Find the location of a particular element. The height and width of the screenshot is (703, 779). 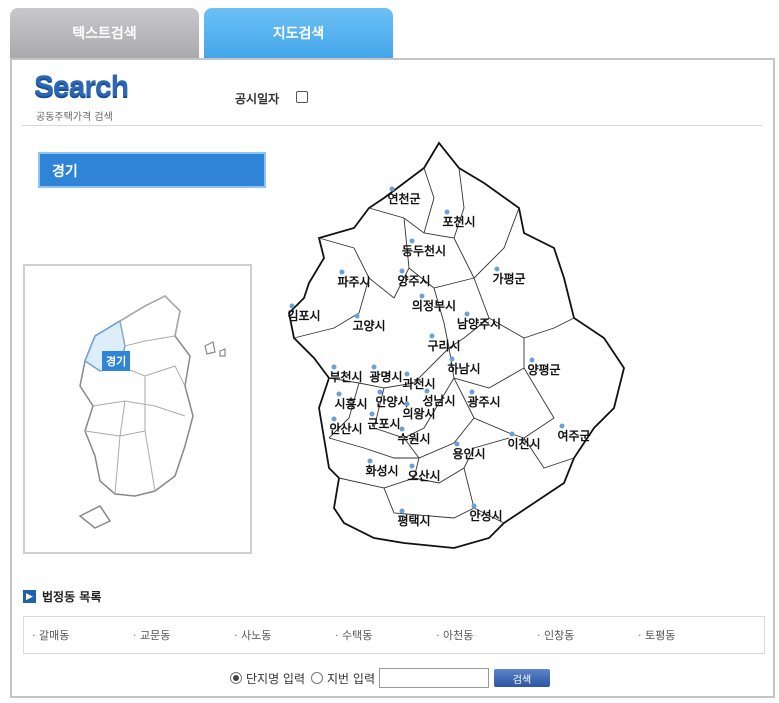

city-label: 양주시 is located at coordinates (413, 280).